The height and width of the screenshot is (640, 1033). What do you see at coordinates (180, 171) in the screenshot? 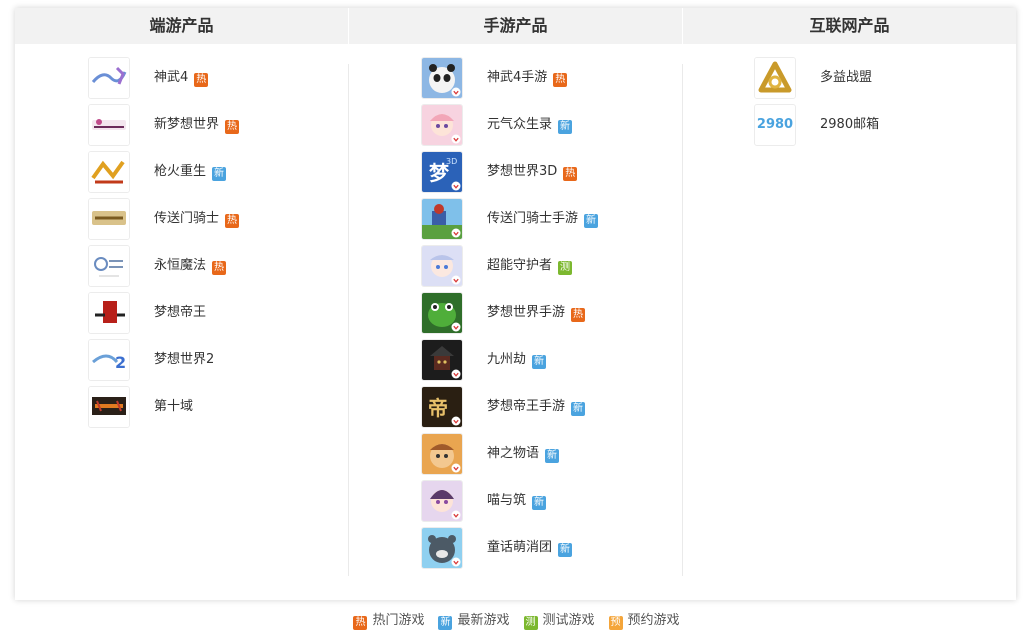
I see `product-name: 枪火重生` at bounding box center [180, 171].